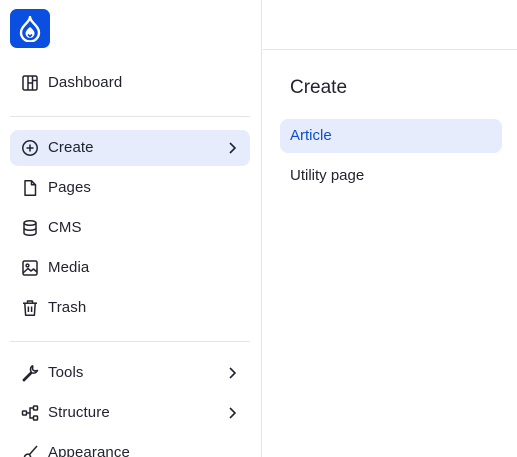  What do you see at coordinates (130, 308) in the screenshot?
I see `sidebar-item-trash: Trash` at bounding box center [130, 308].